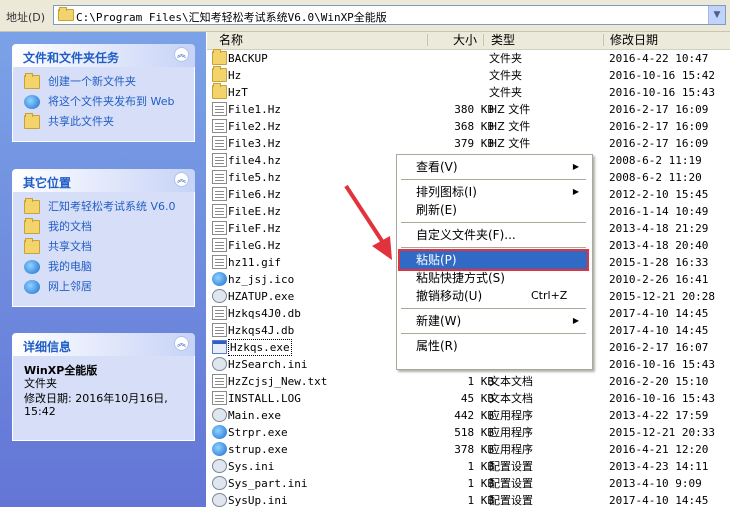 The width and height of the screenshot is (730, 509). What do you see at coordinates (468, 143) in the screenshot?
I see `file-row: File3.Hz 379 KB HZ 文件 2016-2-17 16:09` at bounding box center [468, 143].